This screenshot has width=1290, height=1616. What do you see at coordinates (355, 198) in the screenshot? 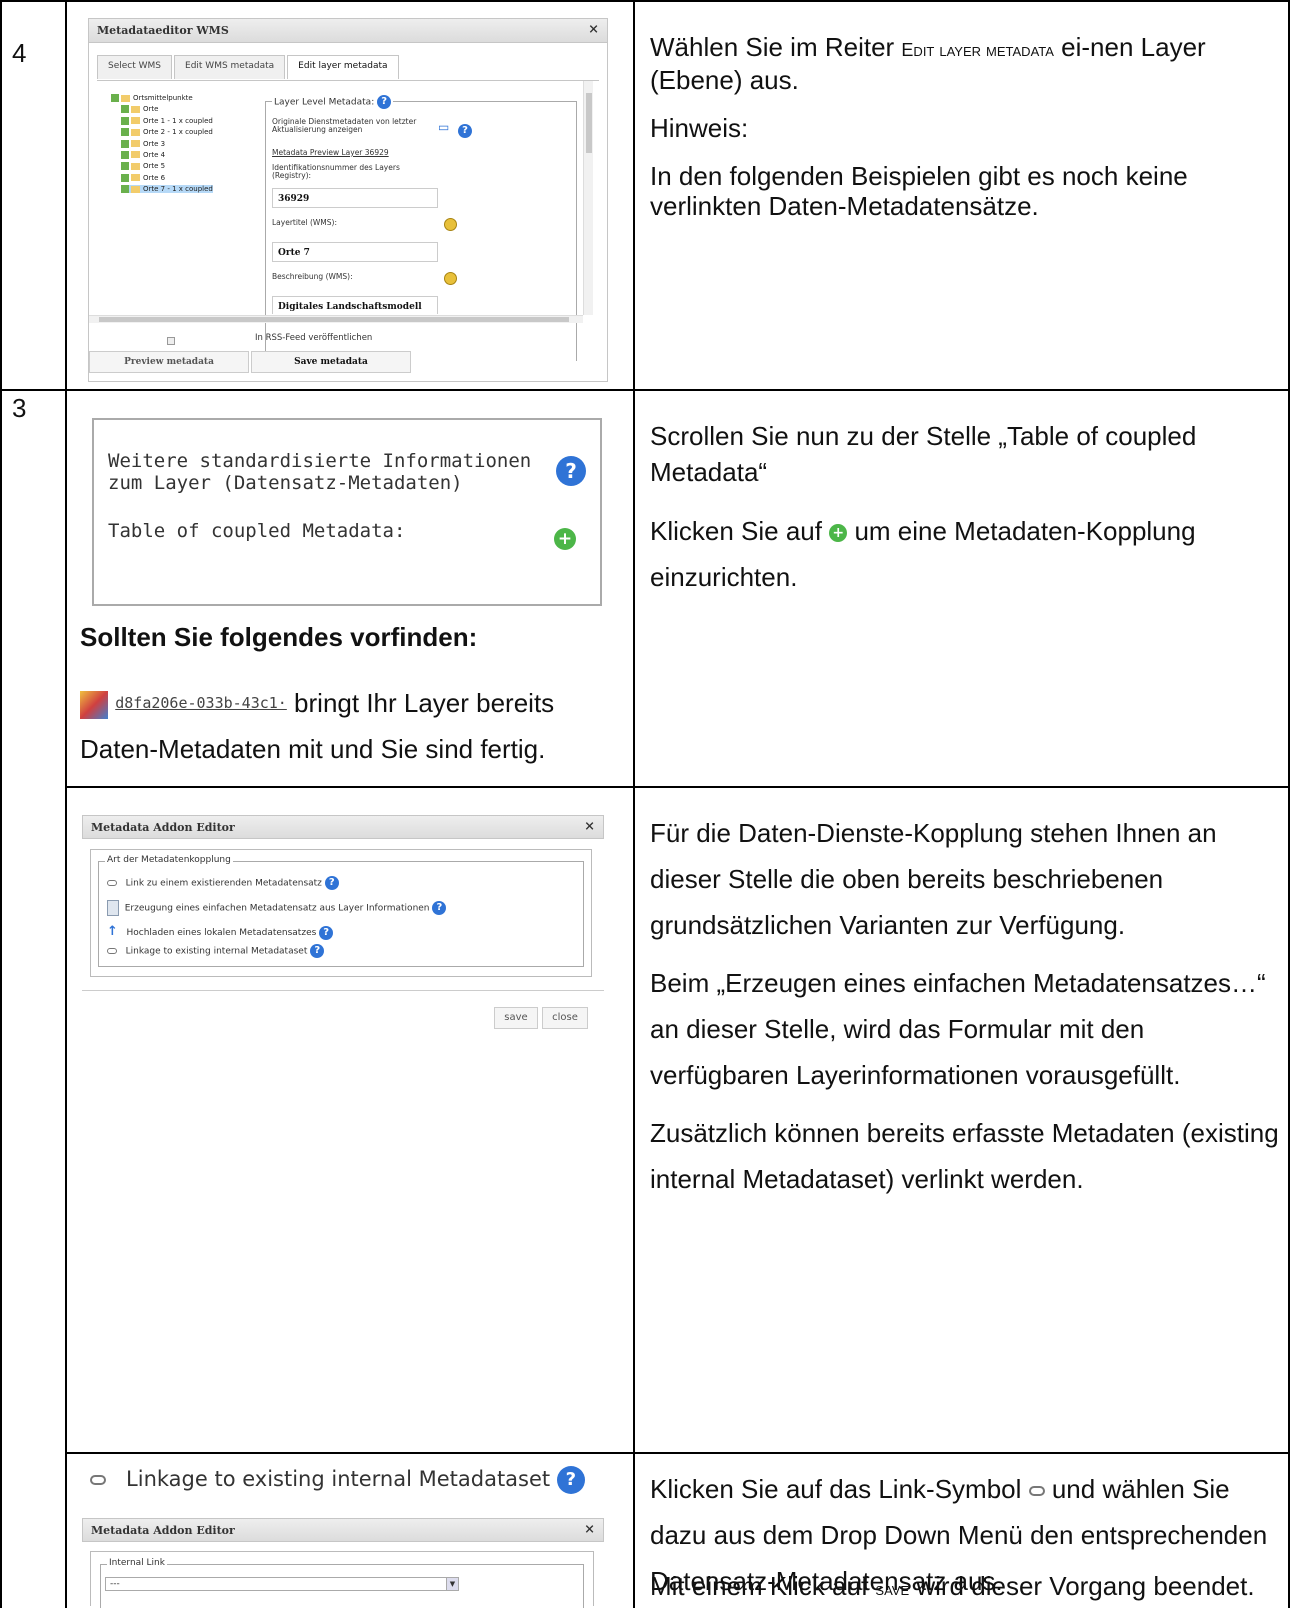
I see `id-input: 36929` at bounding box center [355, 198].